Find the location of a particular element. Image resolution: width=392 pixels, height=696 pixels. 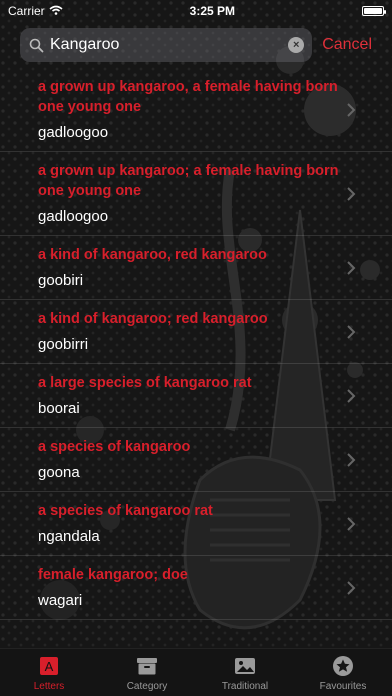

tab-label: Category is located at coordinates (147, 686).